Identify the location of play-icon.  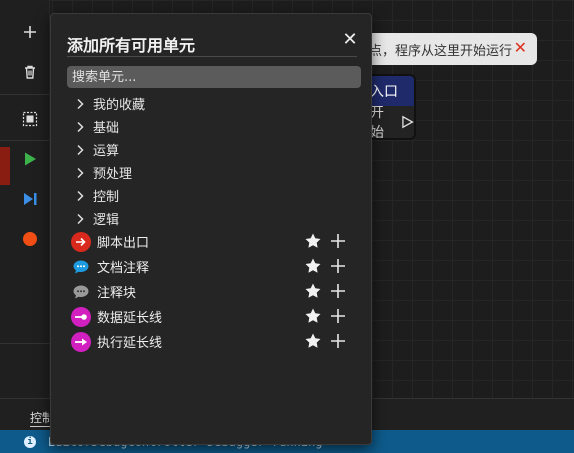
(30, 159).